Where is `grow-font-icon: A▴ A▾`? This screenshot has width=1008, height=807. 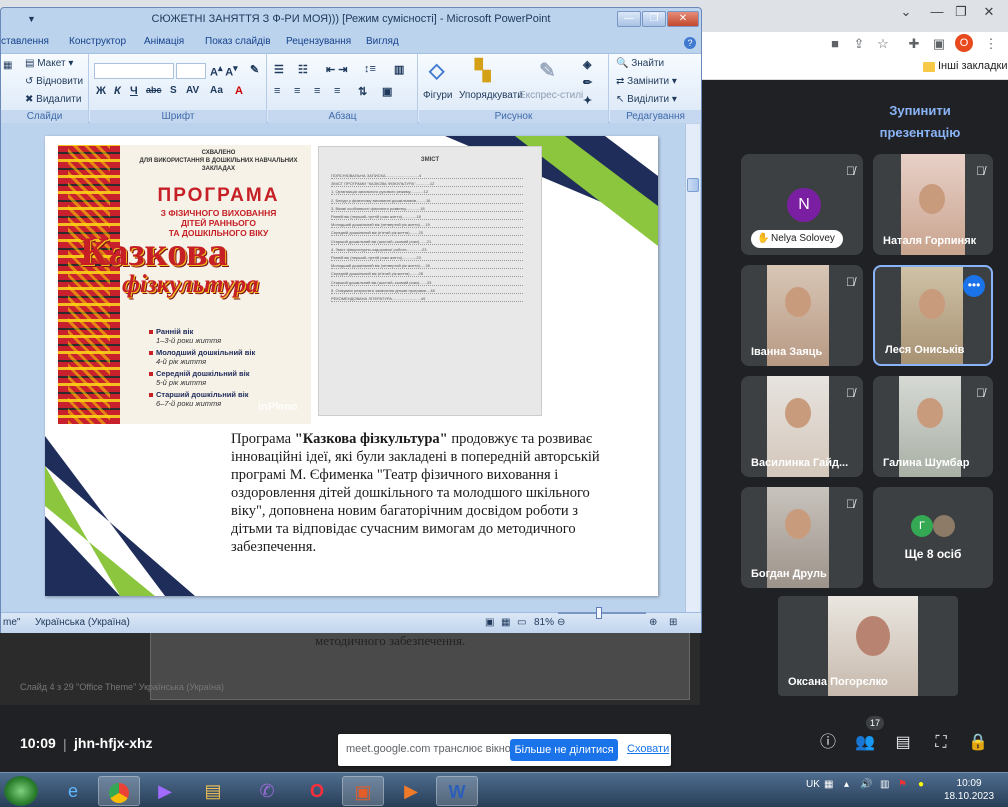 grow-font-icon: A▴ A▾ is located at coordinates (224, 71).